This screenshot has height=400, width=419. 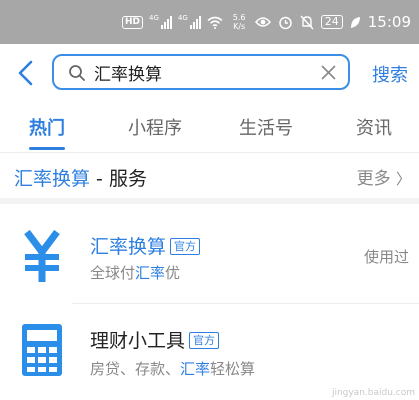 What do you see at coordinates (403, 179) in the screenshot?
I see `chevron-right-icon: 〉` at bounding box center [403, 179].